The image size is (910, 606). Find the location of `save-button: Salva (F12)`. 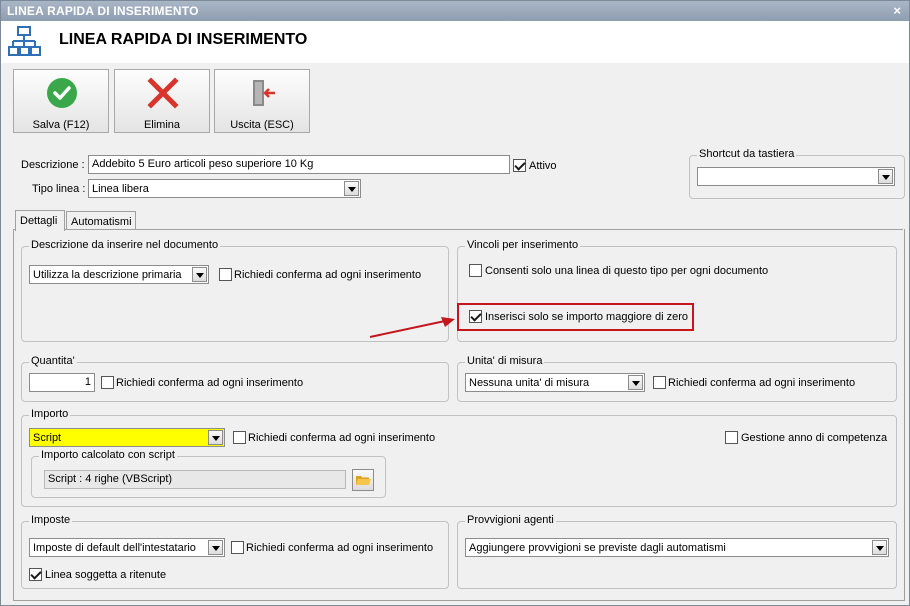

save-button: Salva (F12) is located at coordinates (61, 101).